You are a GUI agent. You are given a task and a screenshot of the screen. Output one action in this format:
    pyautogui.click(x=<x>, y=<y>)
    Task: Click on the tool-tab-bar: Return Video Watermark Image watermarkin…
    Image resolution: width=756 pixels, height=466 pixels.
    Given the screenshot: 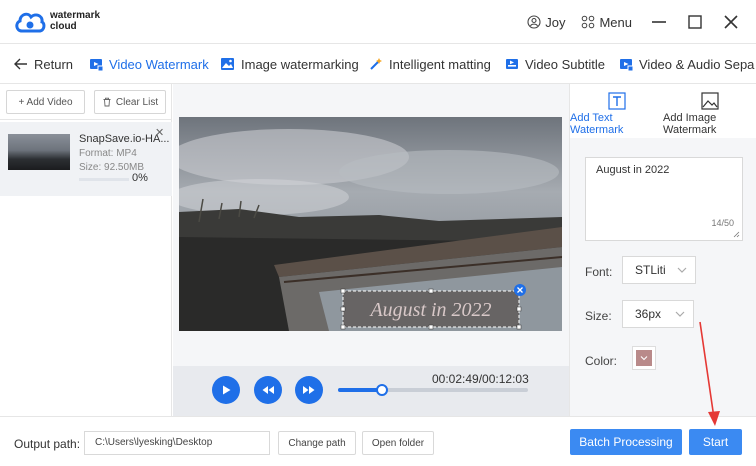 What is the action you would take?
    pyautogui.click(x=378, y=64)
    